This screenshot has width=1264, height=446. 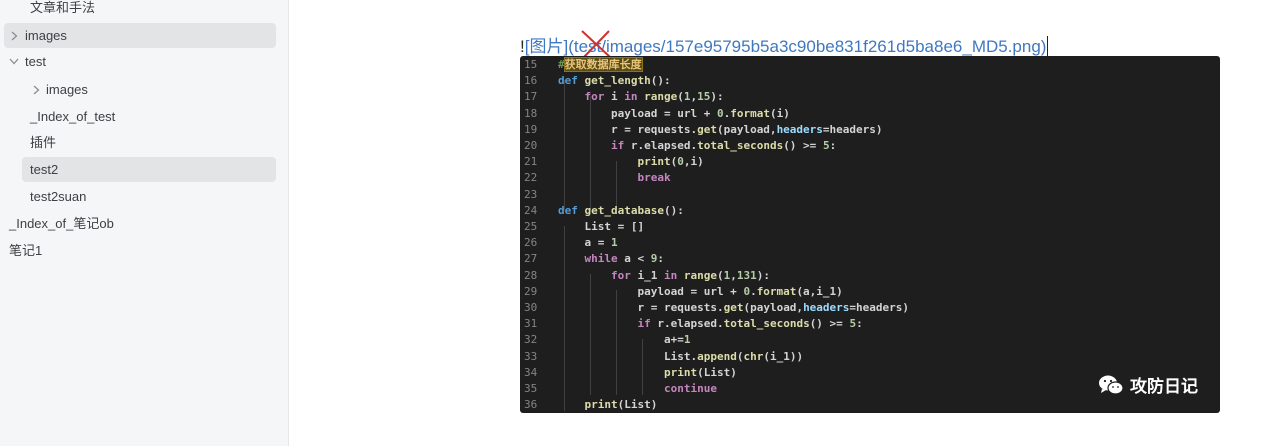 I want to click on tree-item-label: test2, so click(x=44, y=169).